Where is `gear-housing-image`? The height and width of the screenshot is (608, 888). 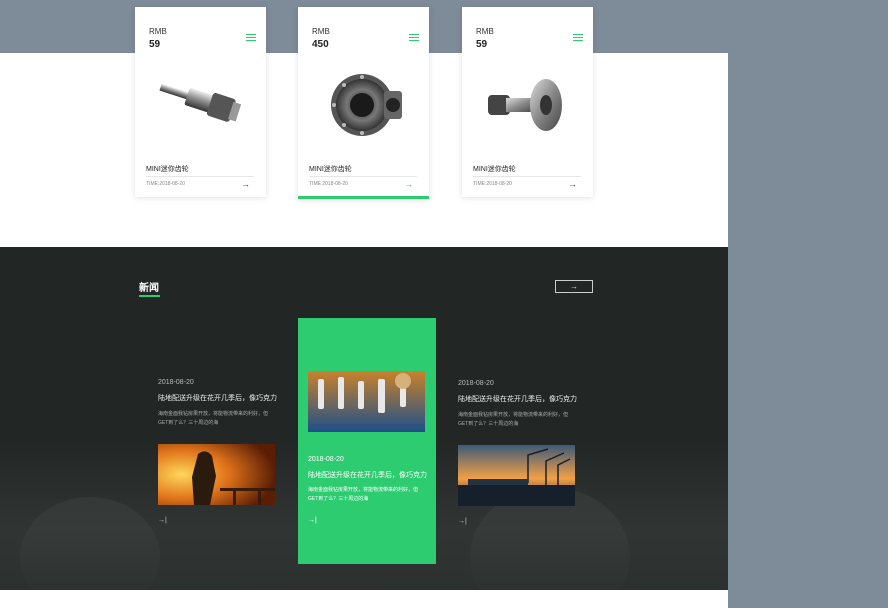
gear-housing-image is located at coordinates (366, 105).